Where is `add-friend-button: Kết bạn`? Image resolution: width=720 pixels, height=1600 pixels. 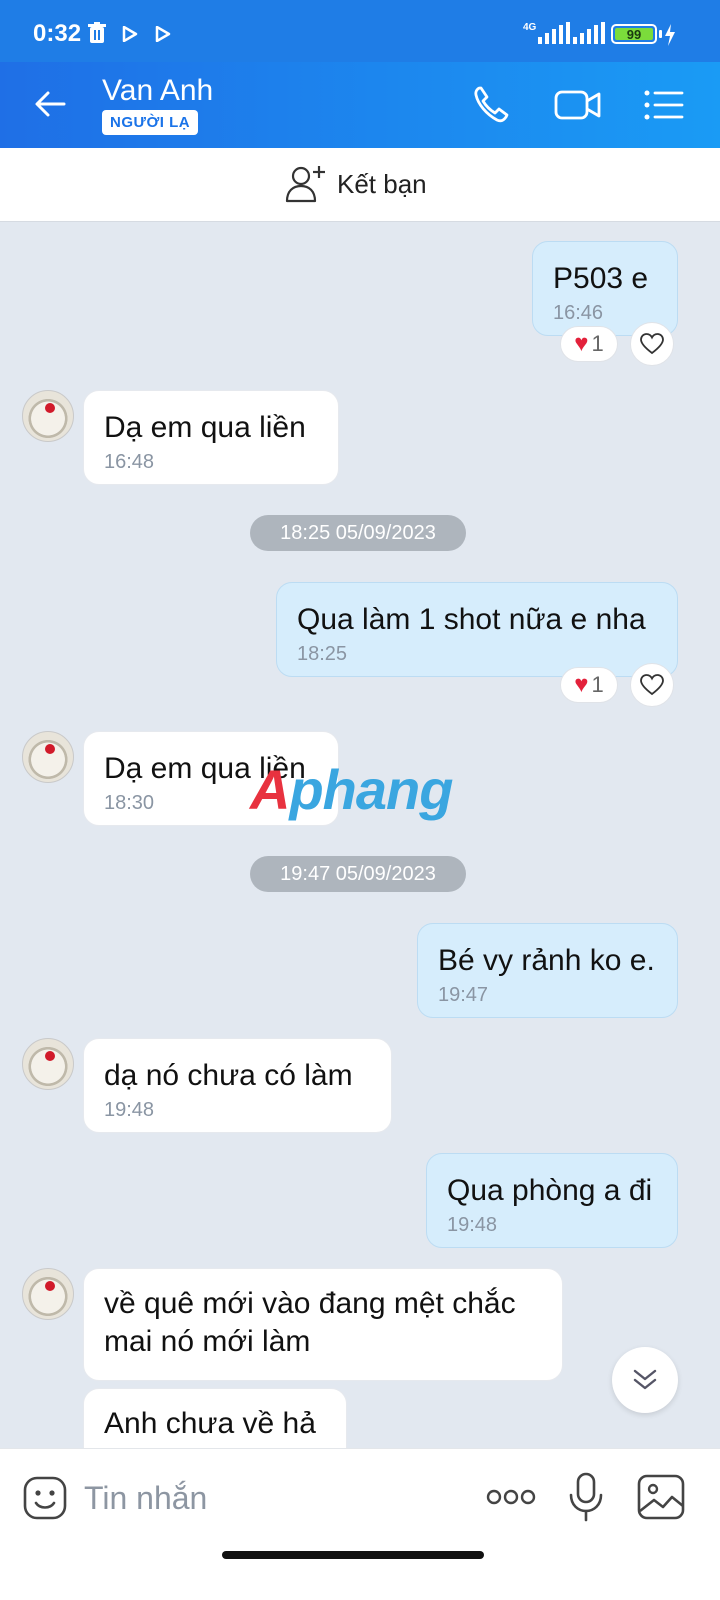 add-friend-button: Kết bạn is located at coordinates (356, 184).